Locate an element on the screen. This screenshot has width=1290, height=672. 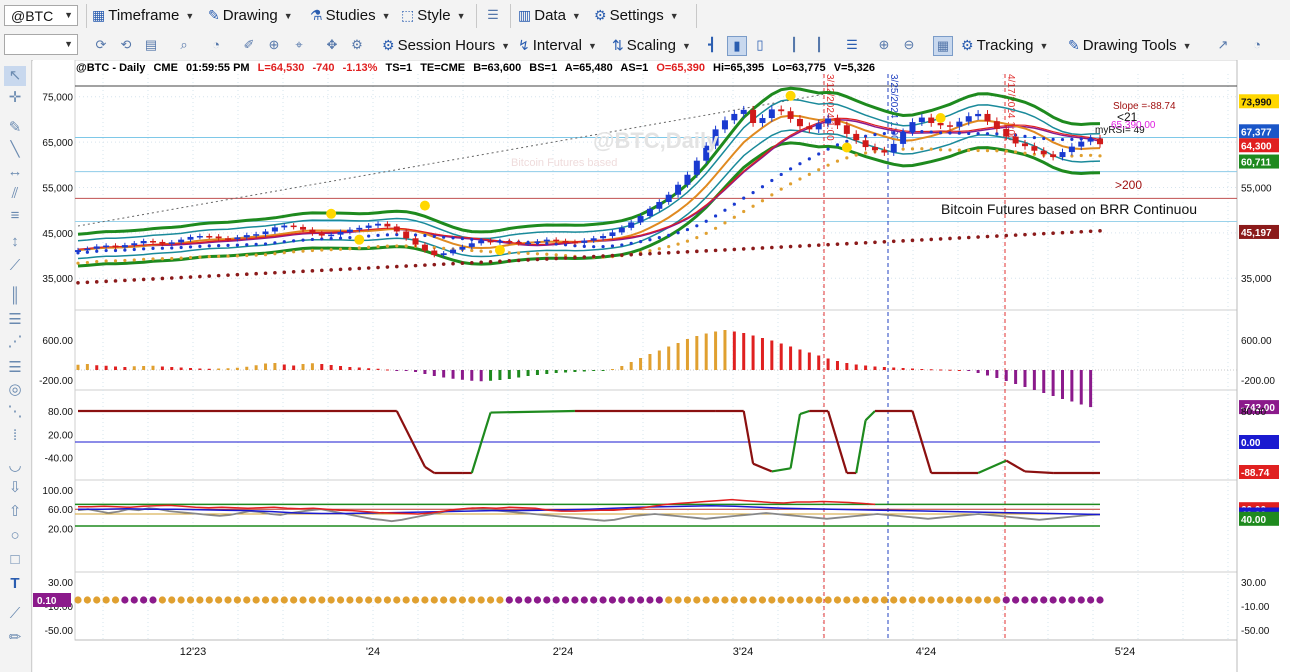
bars-icon: ║ is located at coordinates (15, 296).